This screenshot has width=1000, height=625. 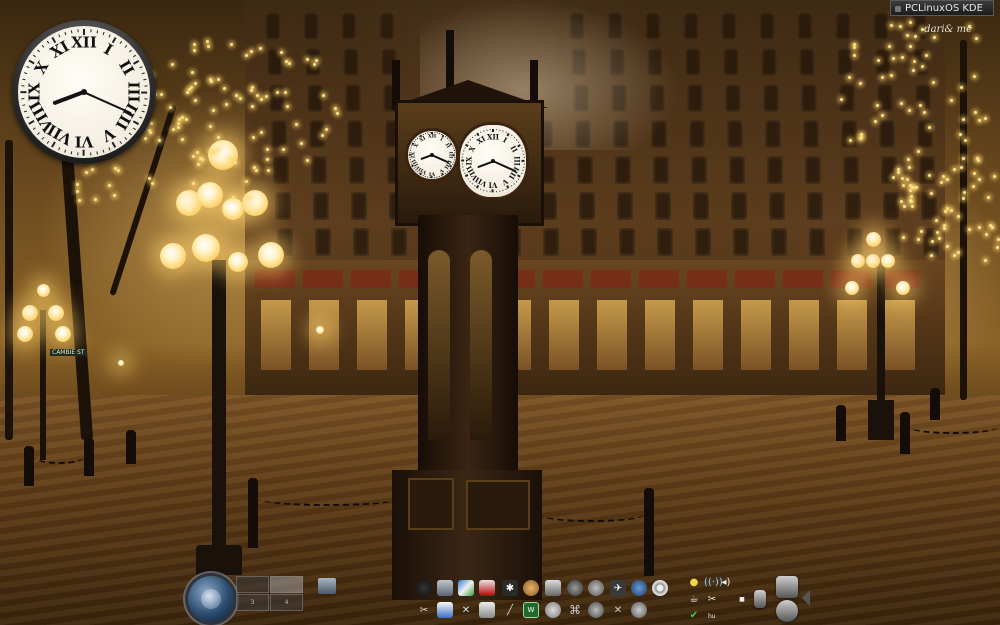 I want to click on tools-icon: ✂, so click(x=424, y=610).